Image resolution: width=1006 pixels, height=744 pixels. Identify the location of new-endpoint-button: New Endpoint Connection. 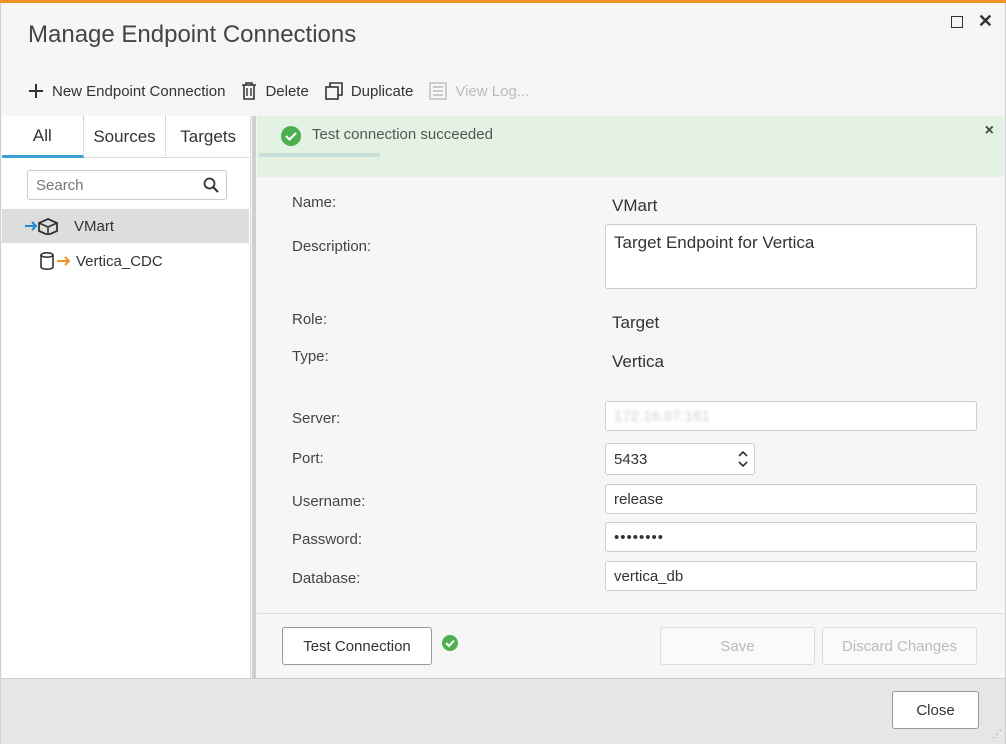
(126, 91).